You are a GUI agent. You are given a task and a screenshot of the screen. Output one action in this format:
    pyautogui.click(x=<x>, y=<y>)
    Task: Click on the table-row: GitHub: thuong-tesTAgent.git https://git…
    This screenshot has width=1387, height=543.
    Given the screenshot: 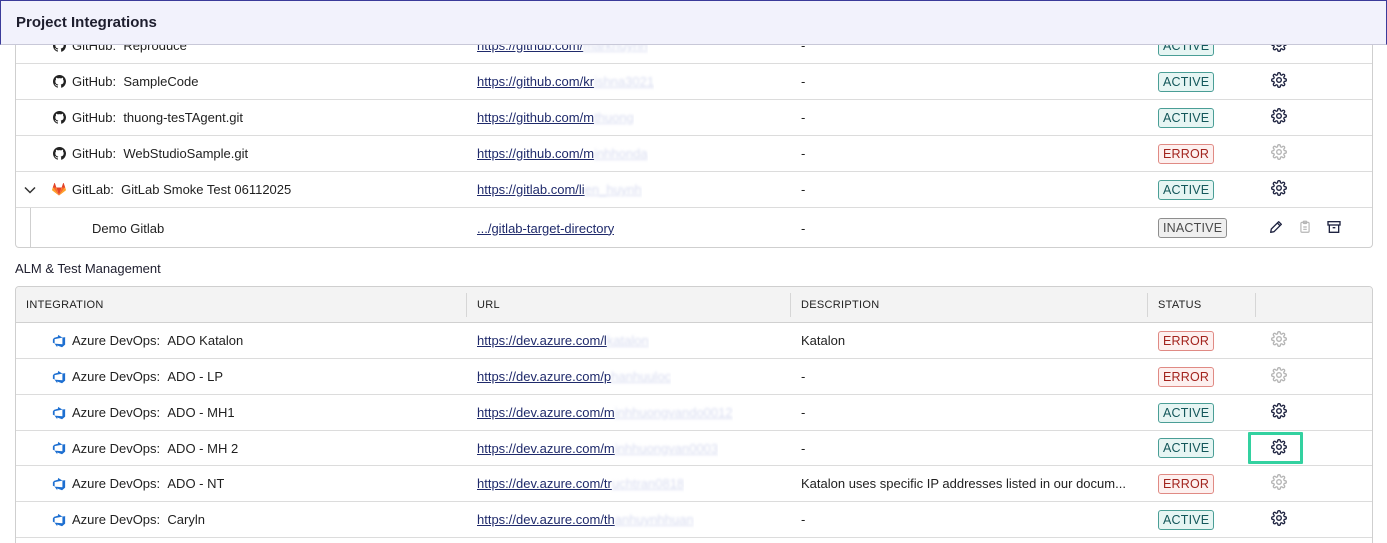 What is the action you would take?
    pyautogui.click(x=694, y=118)
    